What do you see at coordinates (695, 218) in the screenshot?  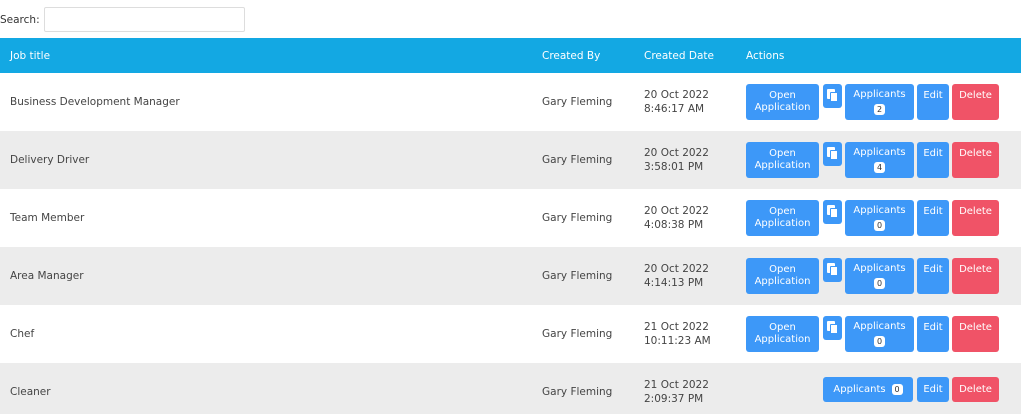 I see `created-date-cell: 20 Oct 2022 4:08:38 PM` at bounding box center [695, 218].